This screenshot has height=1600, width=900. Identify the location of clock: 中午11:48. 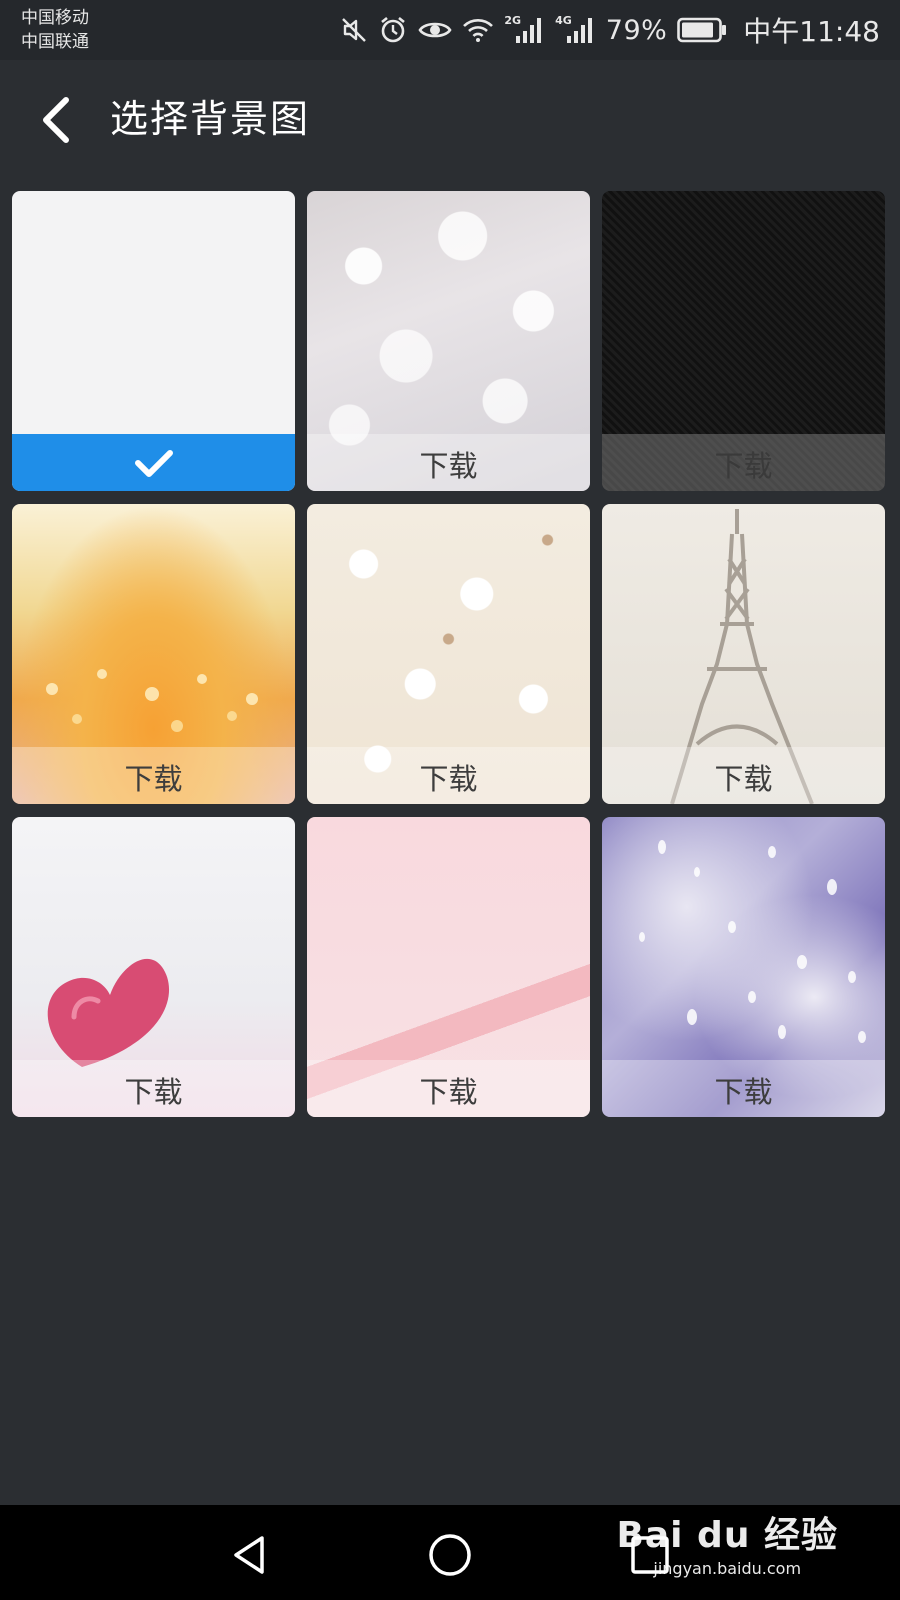
(811, 31).